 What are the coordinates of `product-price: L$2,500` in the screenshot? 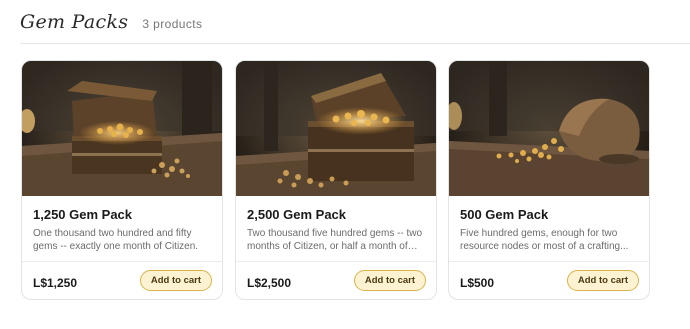 It's located at (269, 283).